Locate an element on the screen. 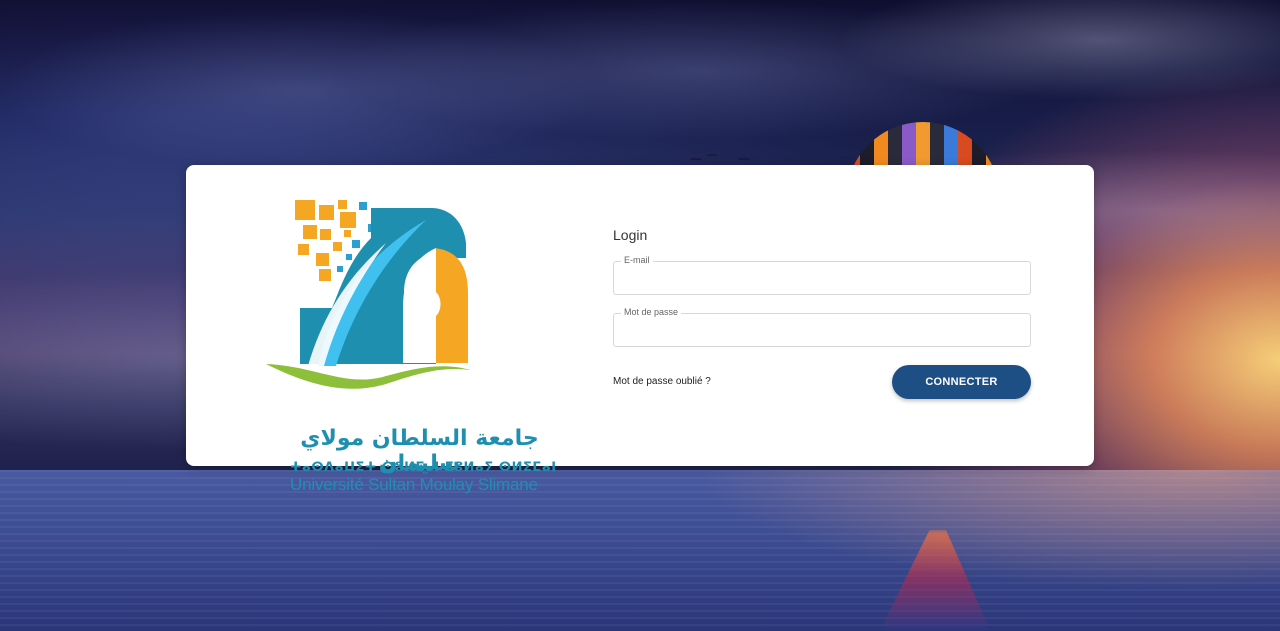  form-actions: Mot de passe oublié ? CONNECTER is located at coordinates (822, 382).